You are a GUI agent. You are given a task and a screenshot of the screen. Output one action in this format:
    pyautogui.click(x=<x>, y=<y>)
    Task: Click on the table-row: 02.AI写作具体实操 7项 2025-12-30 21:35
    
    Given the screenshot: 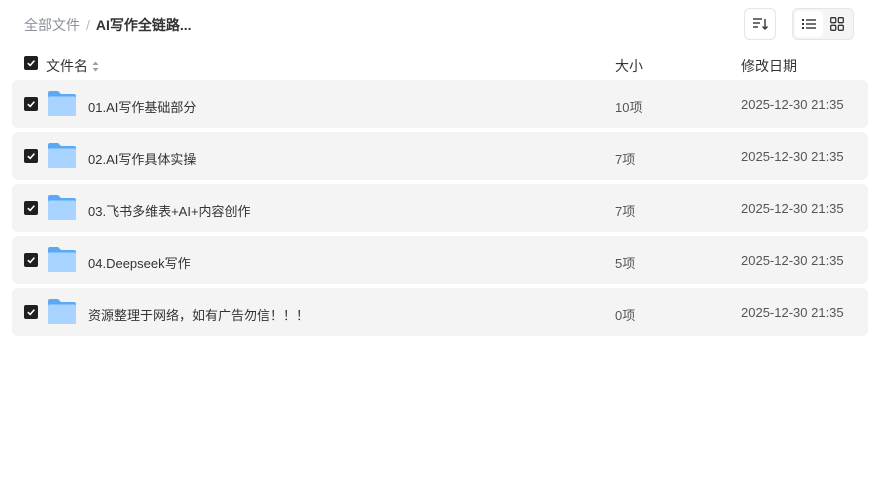 What is the action you would take?
    pyautogui.click(x=440, y=156)
    